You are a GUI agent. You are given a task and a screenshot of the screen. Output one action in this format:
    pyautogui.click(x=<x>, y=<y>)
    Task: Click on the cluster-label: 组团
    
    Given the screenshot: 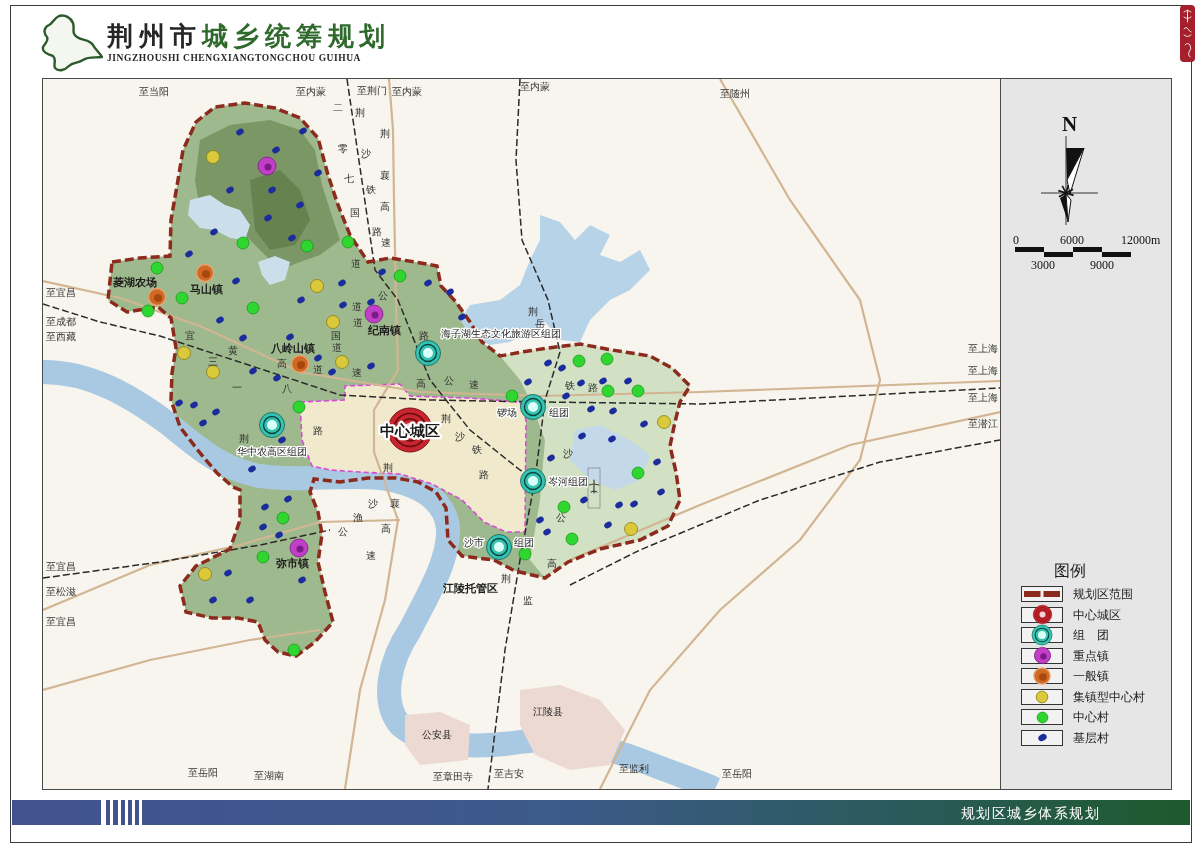 What is the action you would take?
    pyautogui.click(x=559, y=412)
    